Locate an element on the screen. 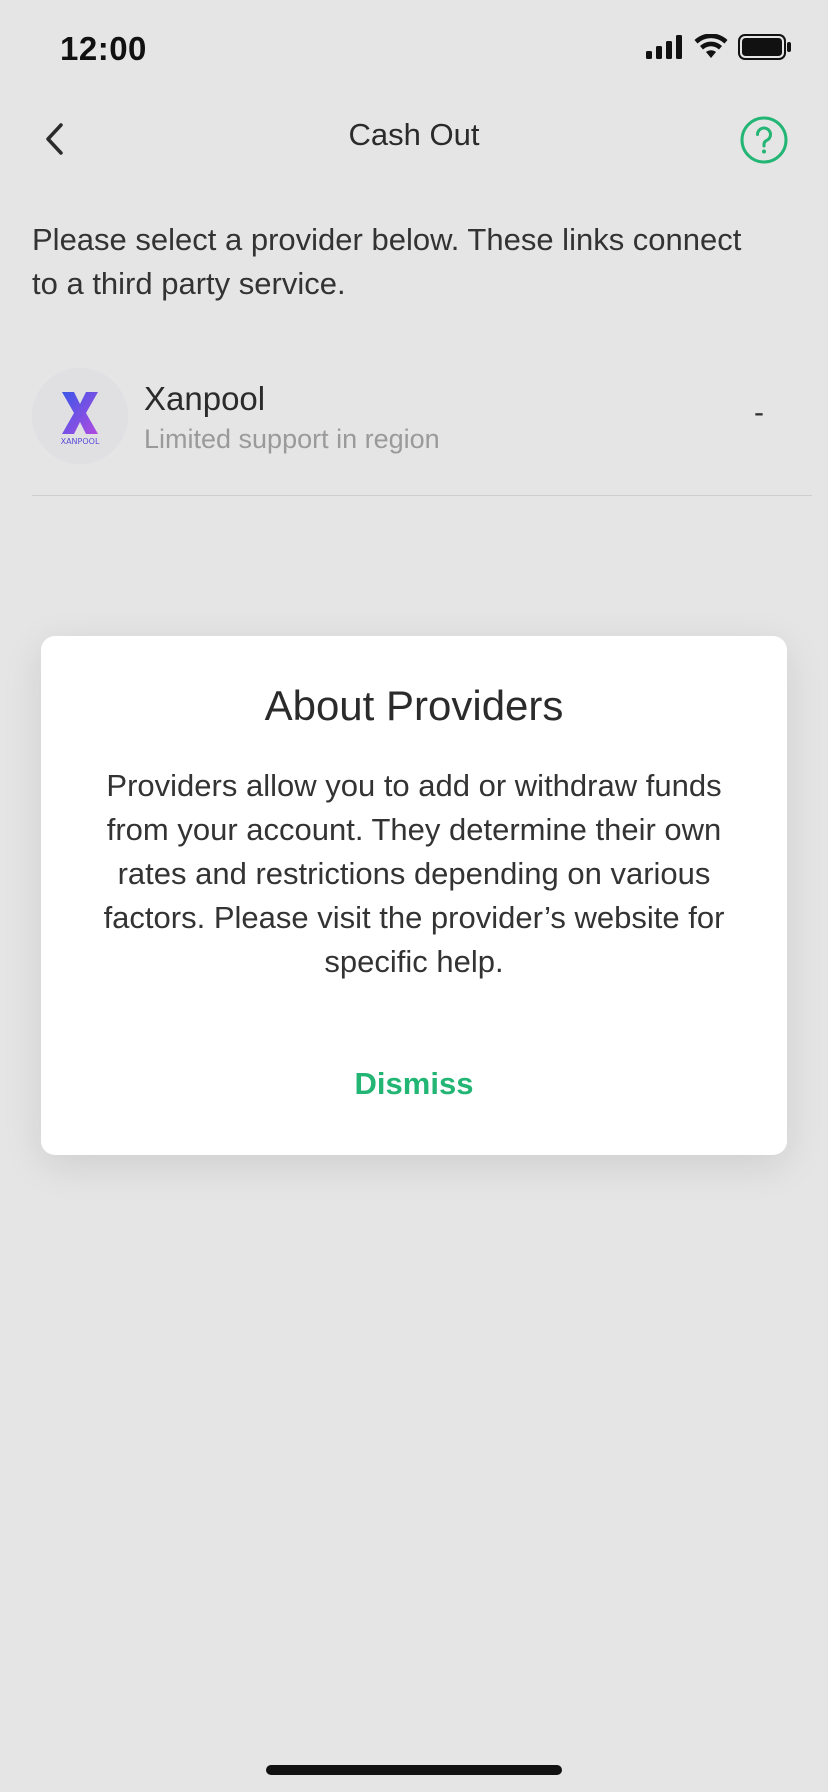 This screenshot has width=828, height=1792. status-time: 12:00 is located at coordinates (103, 48).